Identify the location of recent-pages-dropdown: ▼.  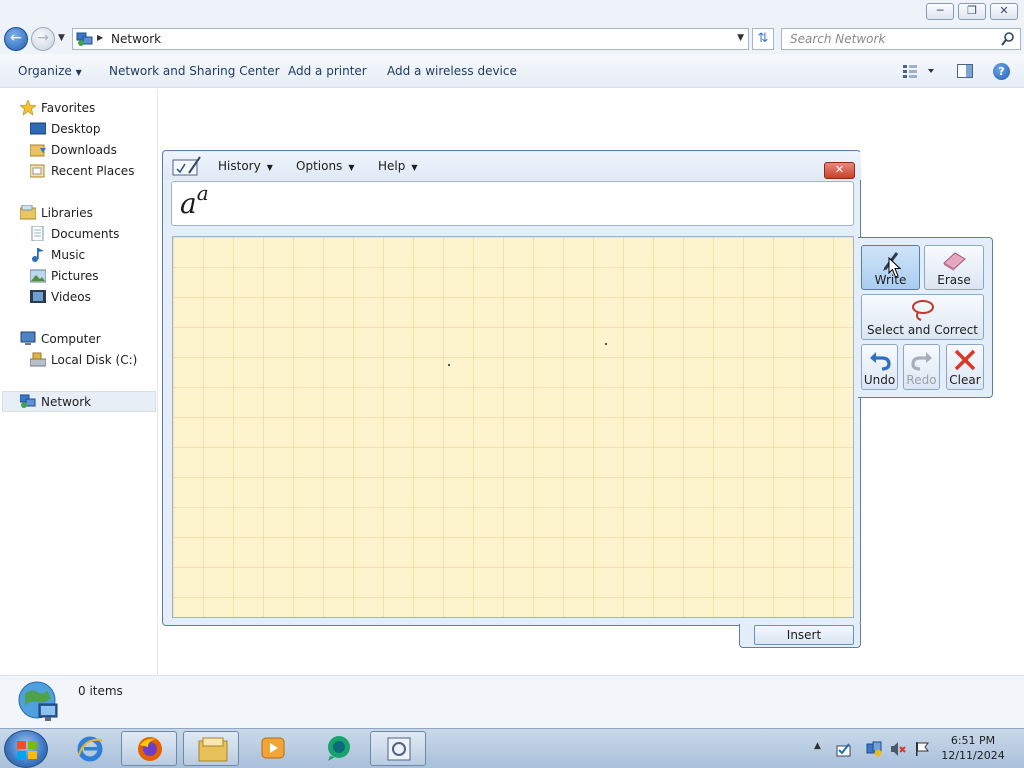
(61, 38).